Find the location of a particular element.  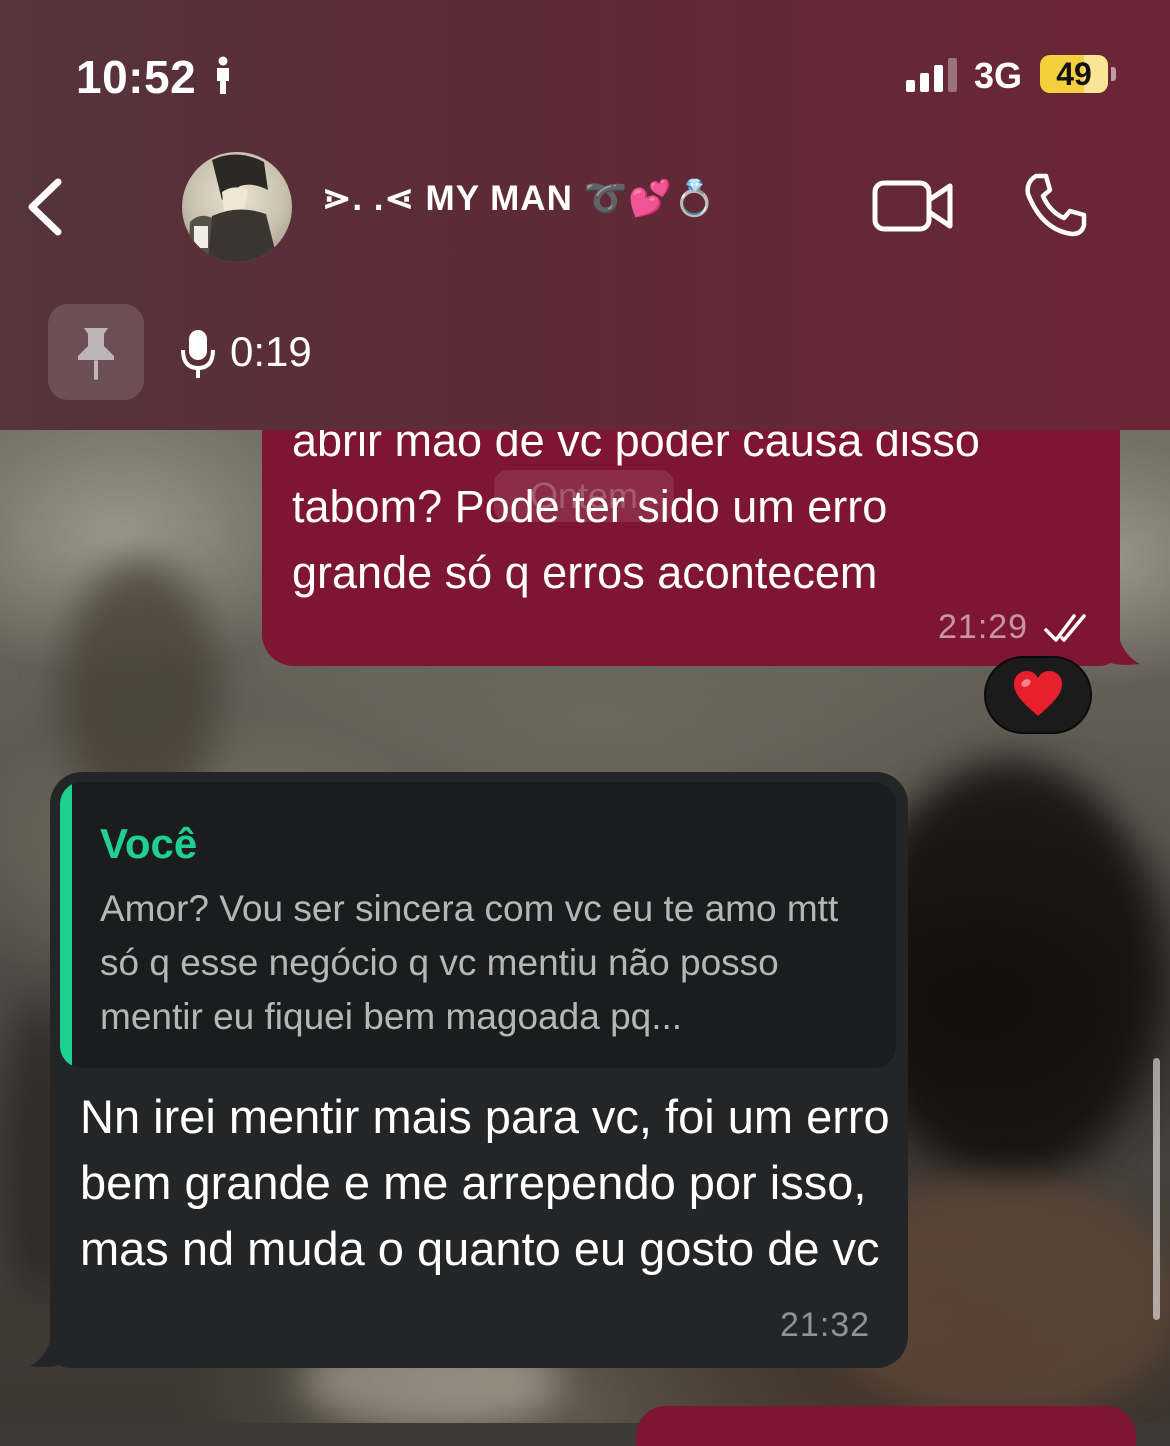

pin-button is located at coordinates (96, 352).